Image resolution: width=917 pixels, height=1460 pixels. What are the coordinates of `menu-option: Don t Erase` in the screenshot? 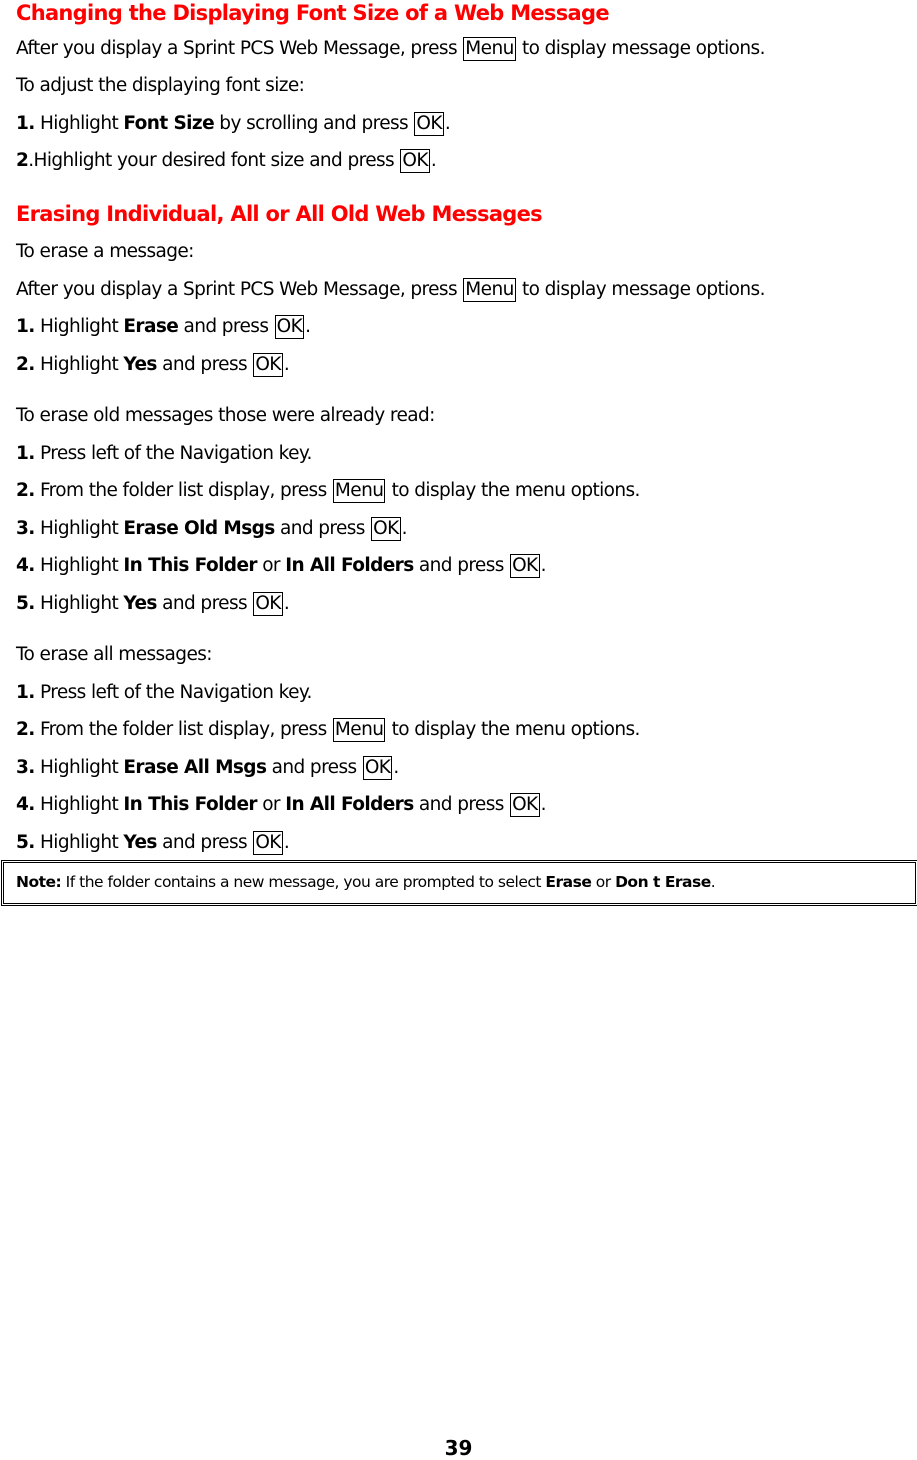 It's located at (663, 882).